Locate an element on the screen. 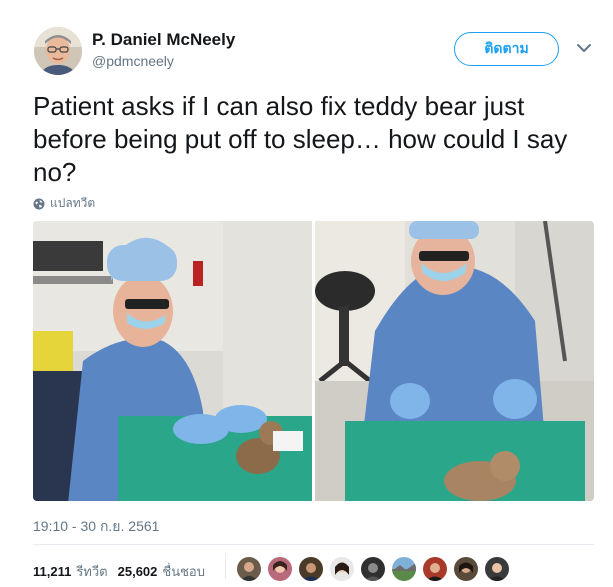 This screenshot has height=587, width=613. translate-tweet-link: แปลทวีต is located at coordinates (64, 203).